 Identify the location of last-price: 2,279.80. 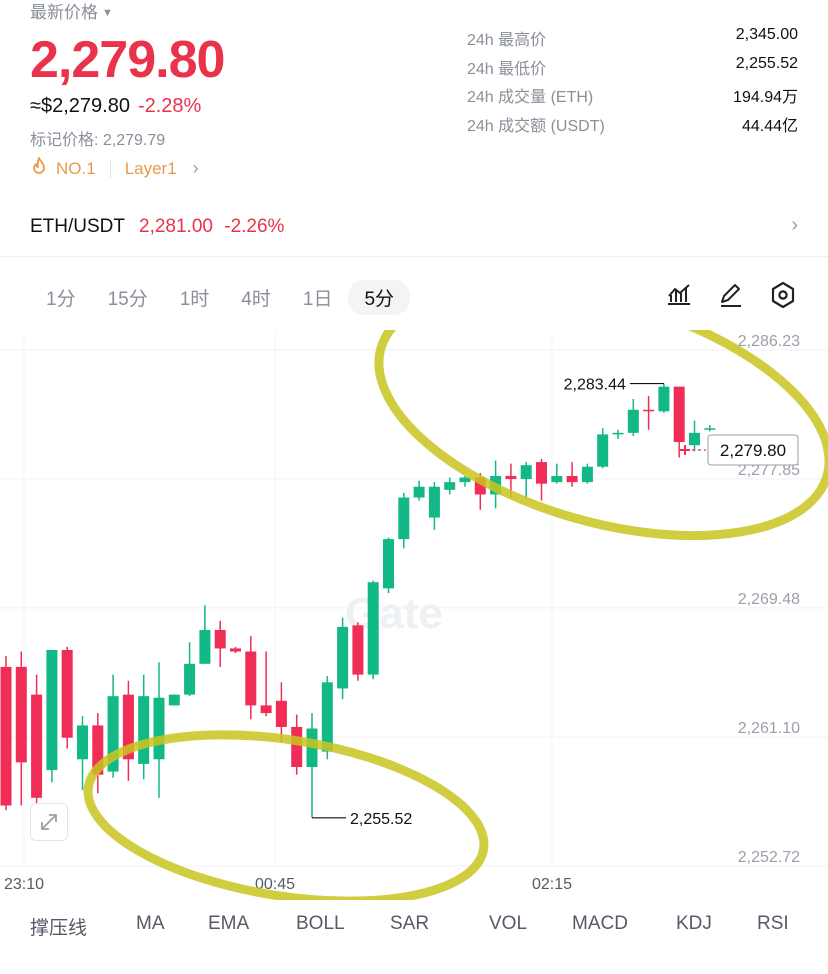
(127, 60).